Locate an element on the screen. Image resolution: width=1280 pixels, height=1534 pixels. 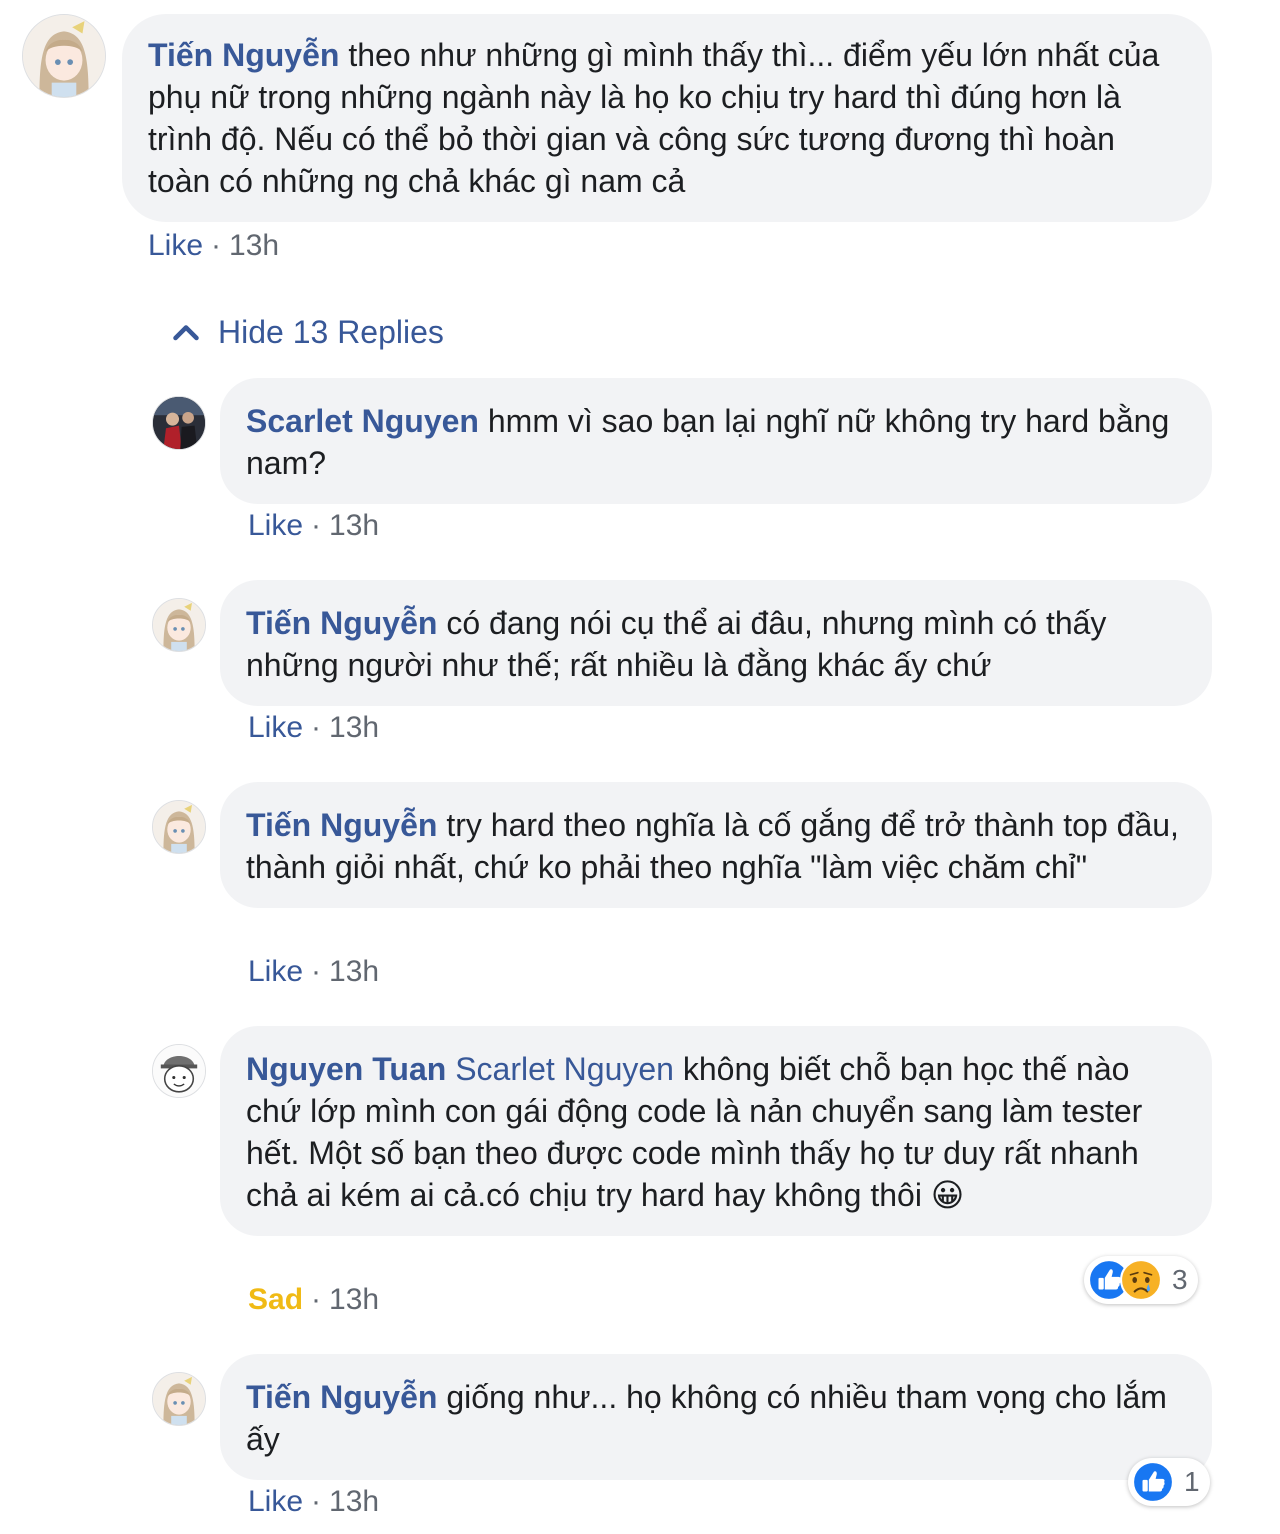
chevron-up-icon is located at coordinates (186, 333).